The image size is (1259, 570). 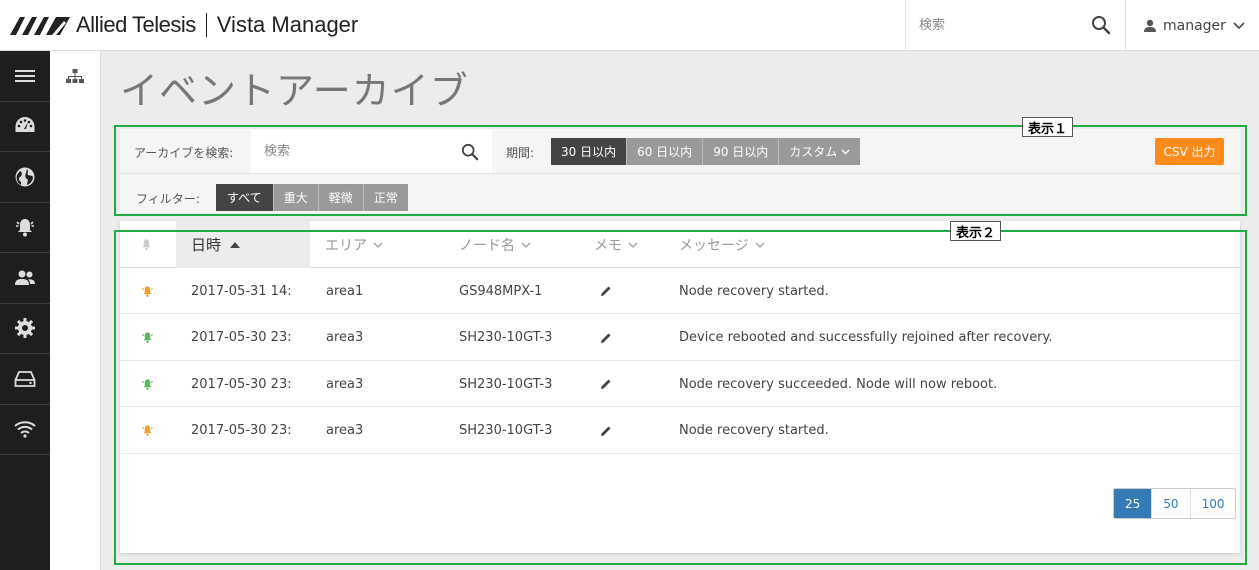 I want to click on storage-icon, so click(x=25, y=378).